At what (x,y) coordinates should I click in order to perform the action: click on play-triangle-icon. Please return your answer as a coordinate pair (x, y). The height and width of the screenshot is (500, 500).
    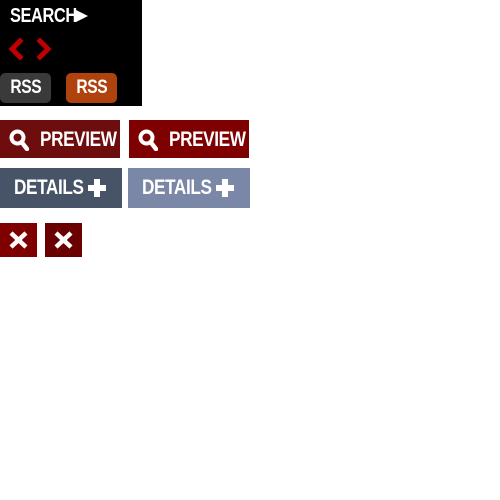
    Looking at the image, I should click on (82, 16).